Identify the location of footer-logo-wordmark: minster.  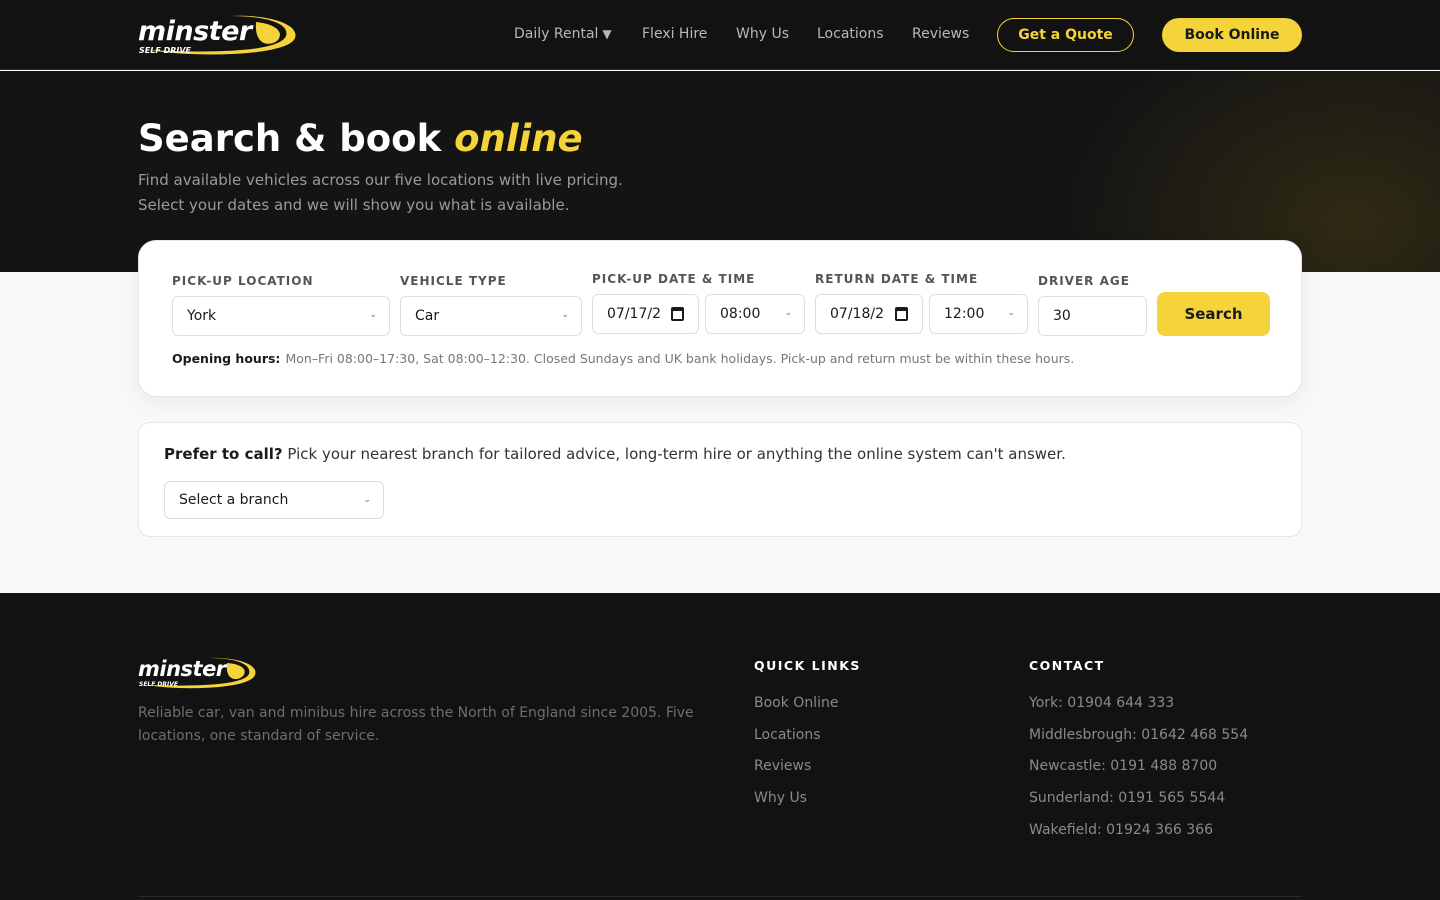
(182, 669).